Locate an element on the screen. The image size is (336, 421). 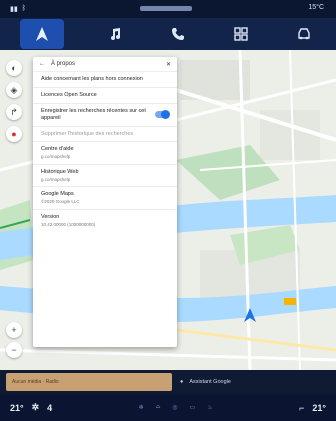
minus-icon: − is located at coordinates (14, 350).